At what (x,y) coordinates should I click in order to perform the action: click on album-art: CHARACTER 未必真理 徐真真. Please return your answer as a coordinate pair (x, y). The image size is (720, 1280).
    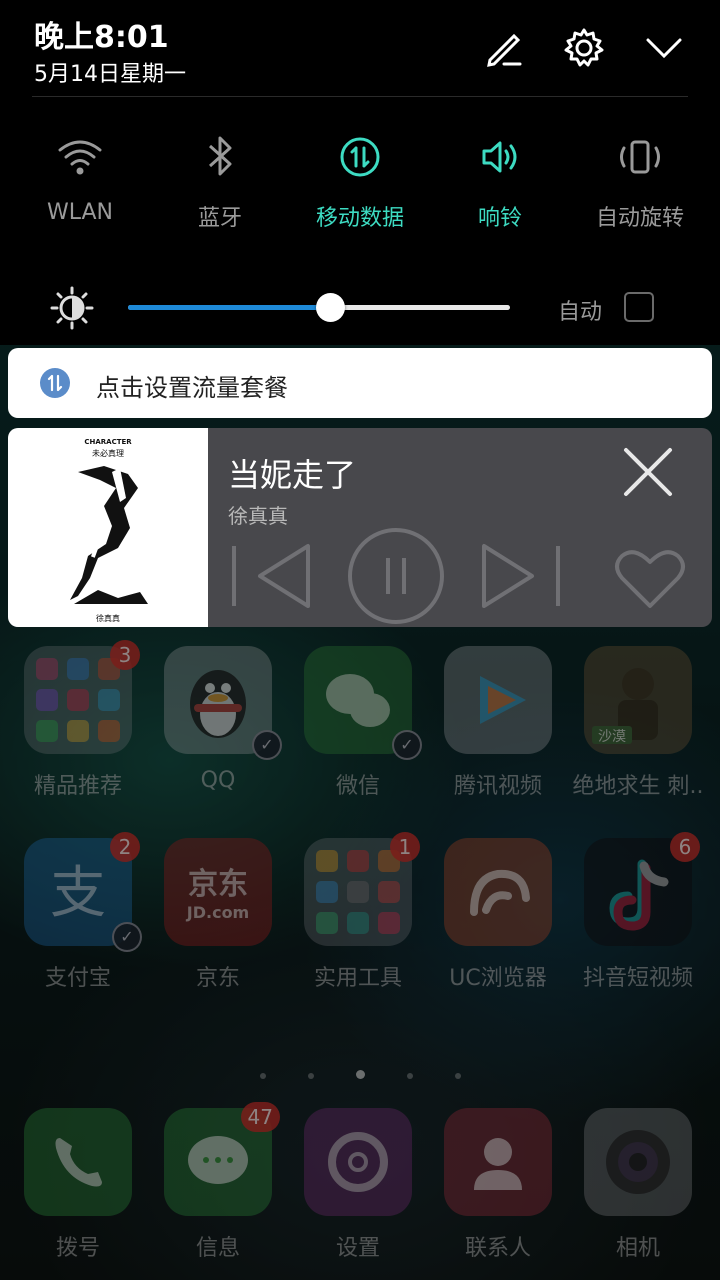
    Looking at the image, I should click on (108, 527).